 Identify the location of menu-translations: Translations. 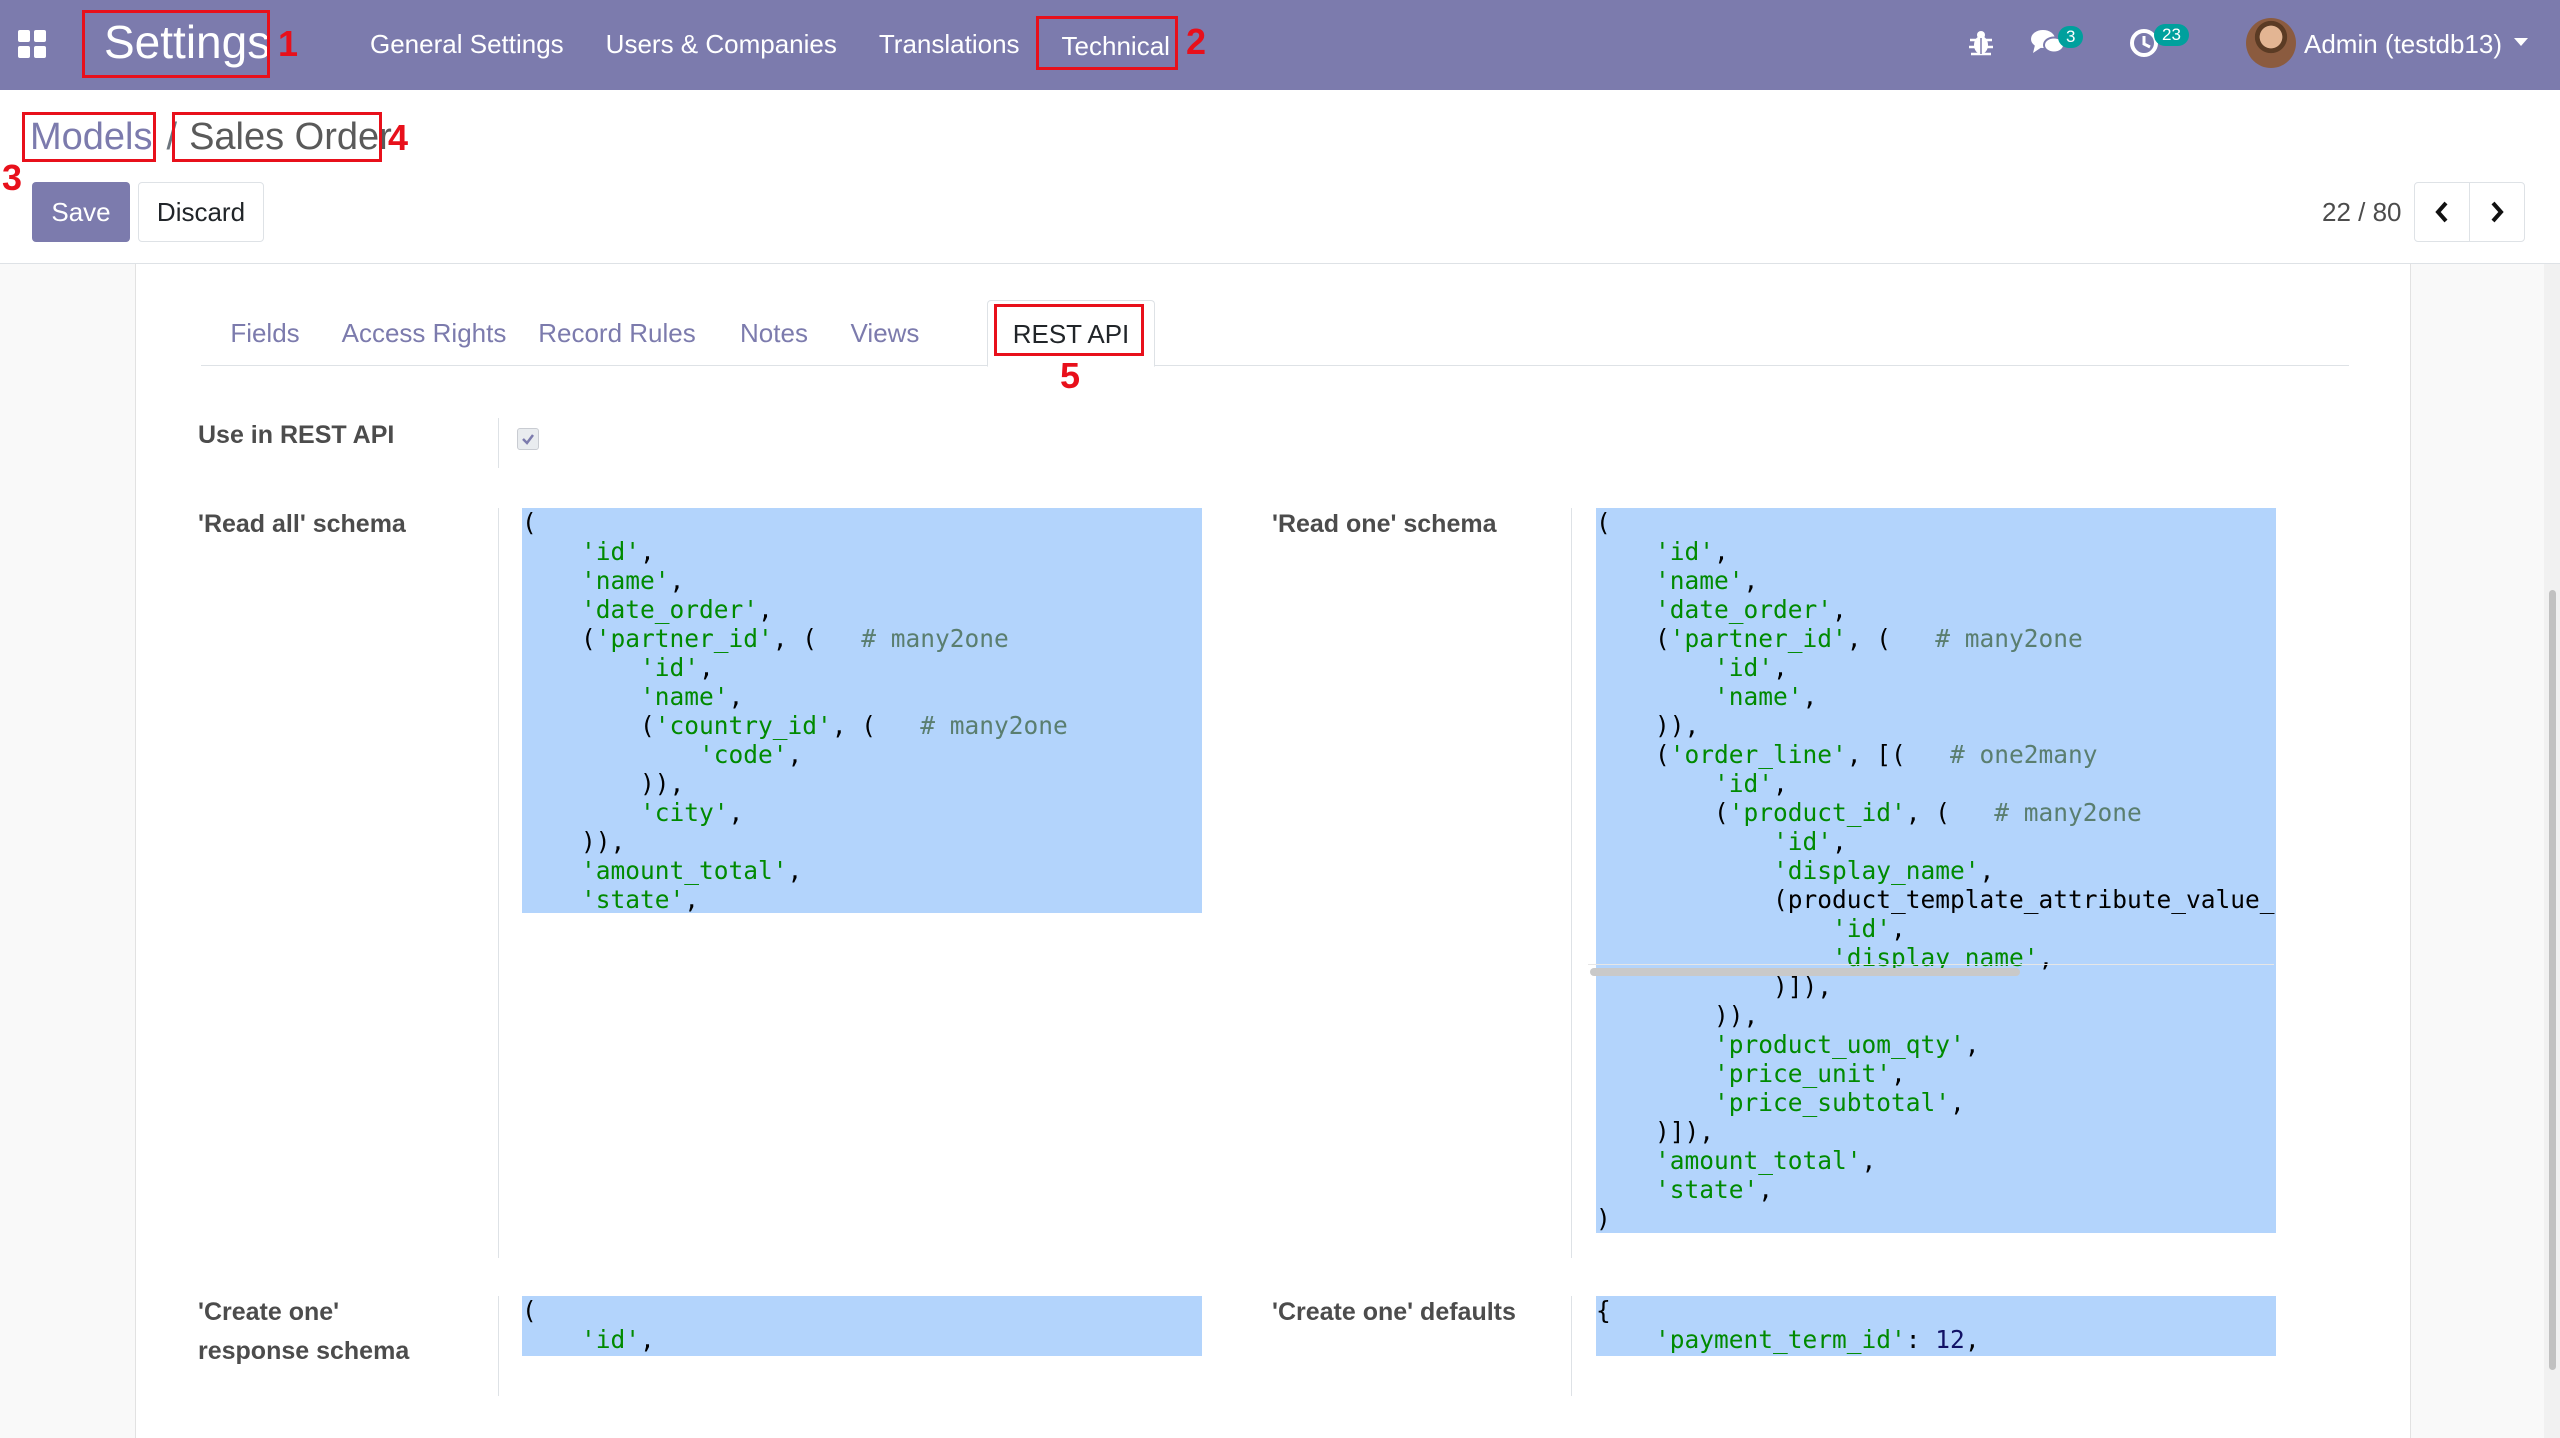
(949, 46).